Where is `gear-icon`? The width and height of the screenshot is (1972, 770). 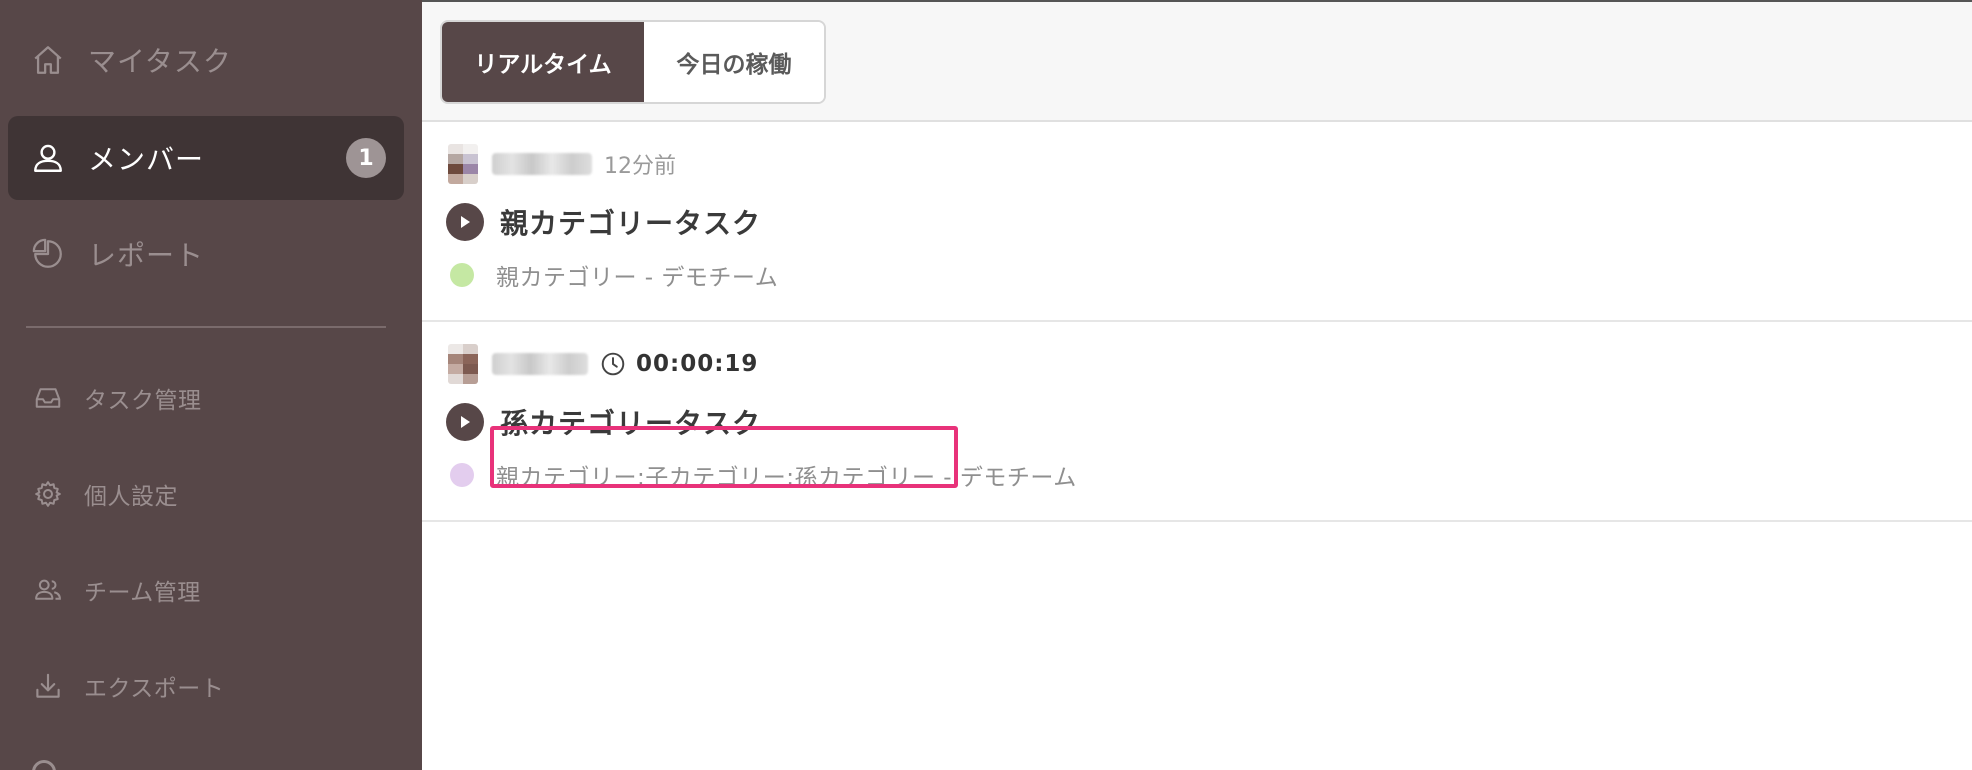
gear-icon is located at coordinates (48, 494).